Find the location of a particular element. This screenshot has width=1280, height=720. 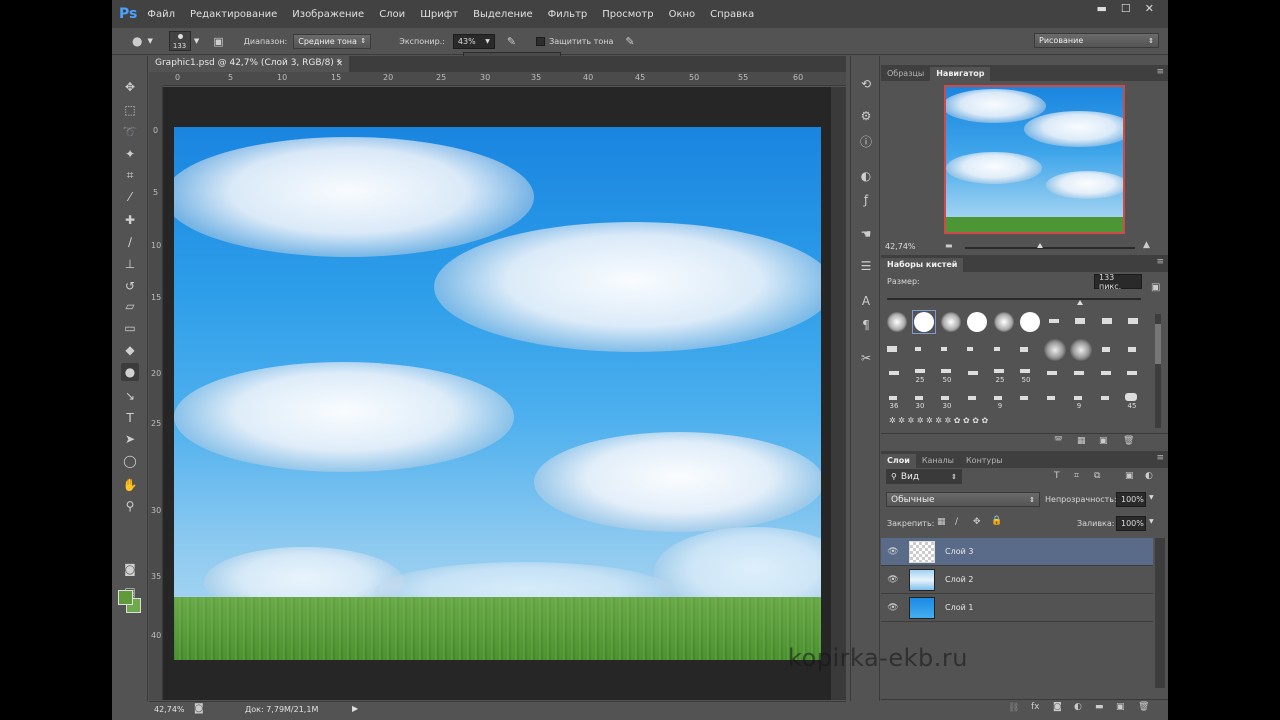

zoom-out-icon: ▬ is located at coordinates (949, 245).